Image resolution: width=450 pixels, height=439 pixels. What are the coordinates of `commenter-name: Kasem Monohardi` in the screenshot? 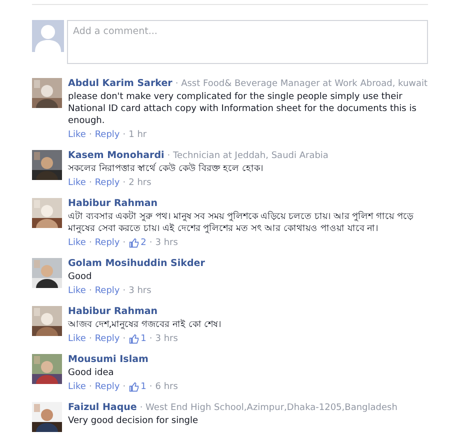 It's located at (116, 156).